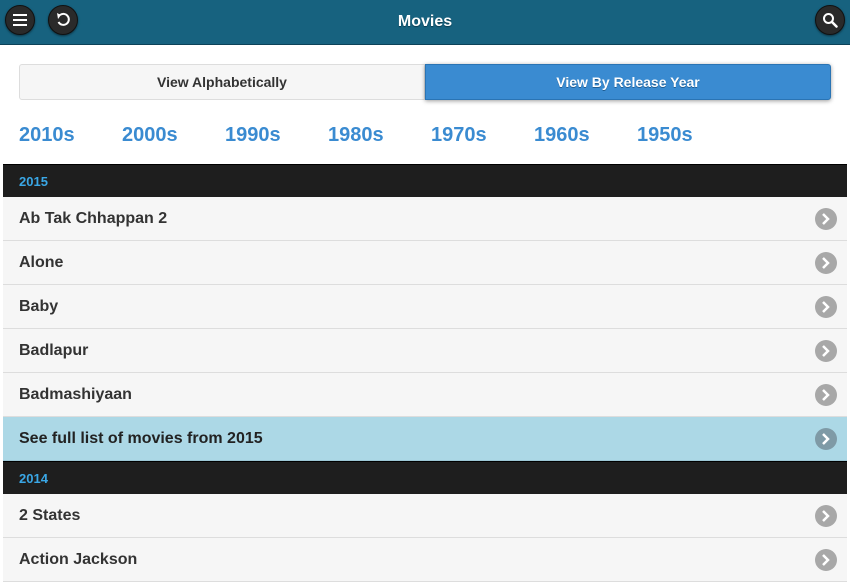 The width and height of the screenshot is (850, 582). I want to click on movie-title: Badmashiyaan, so click(75, 394).